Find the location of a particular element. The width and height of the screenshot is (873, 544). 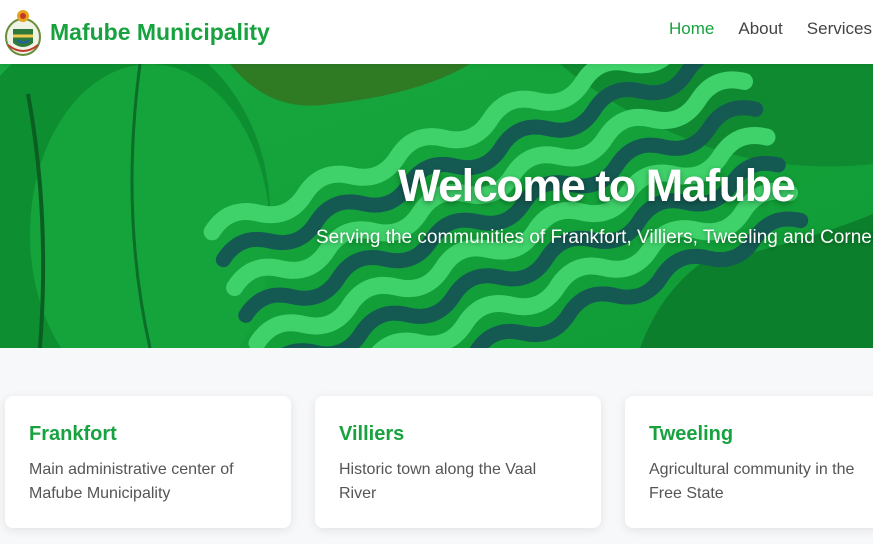

coat-of-arms-icon is located at coordinates (23, 33).